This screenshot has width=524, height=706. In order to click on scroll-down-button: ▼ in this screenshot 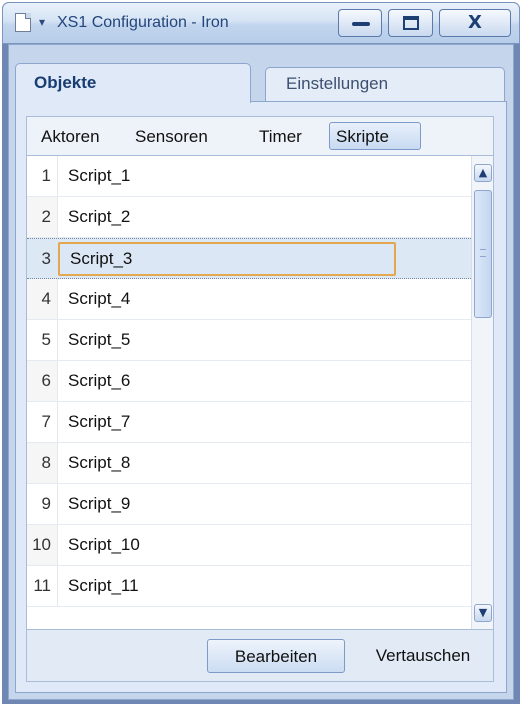, I will do `click(483, 613)`.